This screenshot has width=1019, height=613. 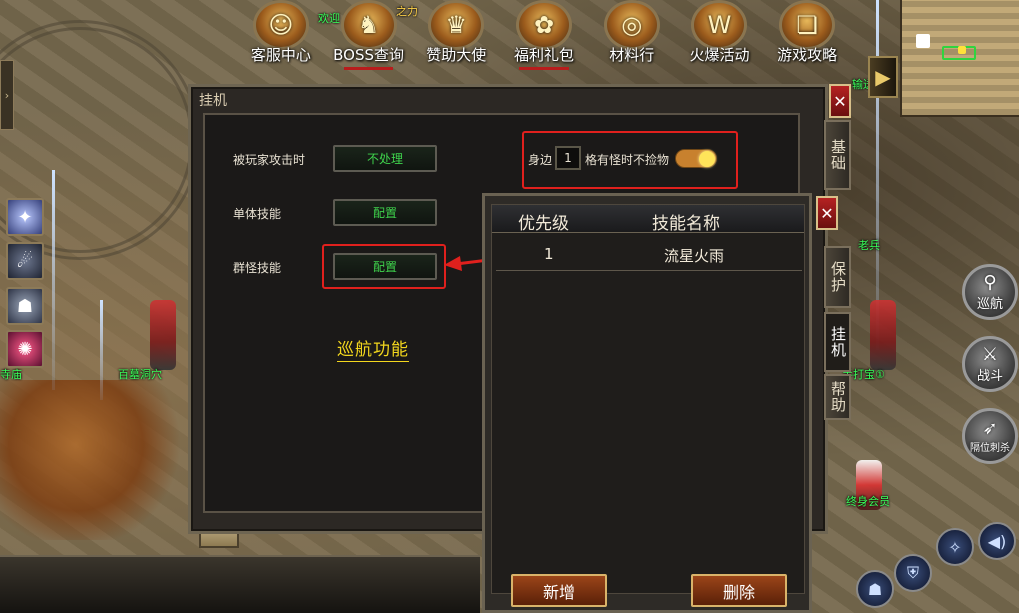 I want to click on row-skill-name: 流星火雨, so click(x=694, y=256).